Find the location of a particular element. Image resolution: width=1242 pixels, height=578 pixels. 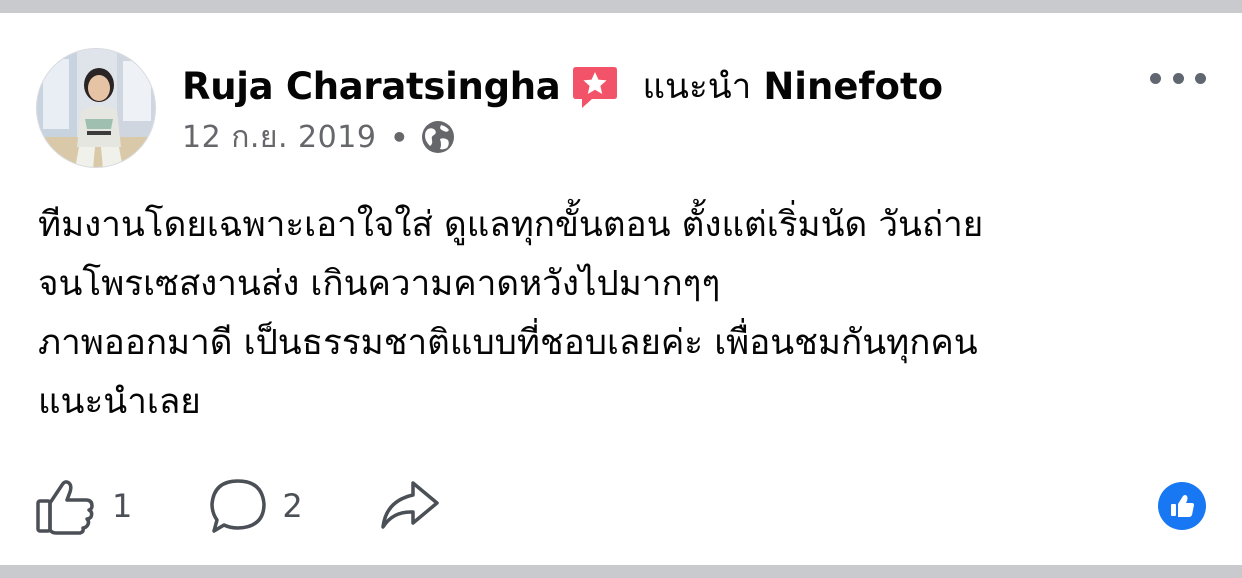

share-button is located at coordinates (410, 506).